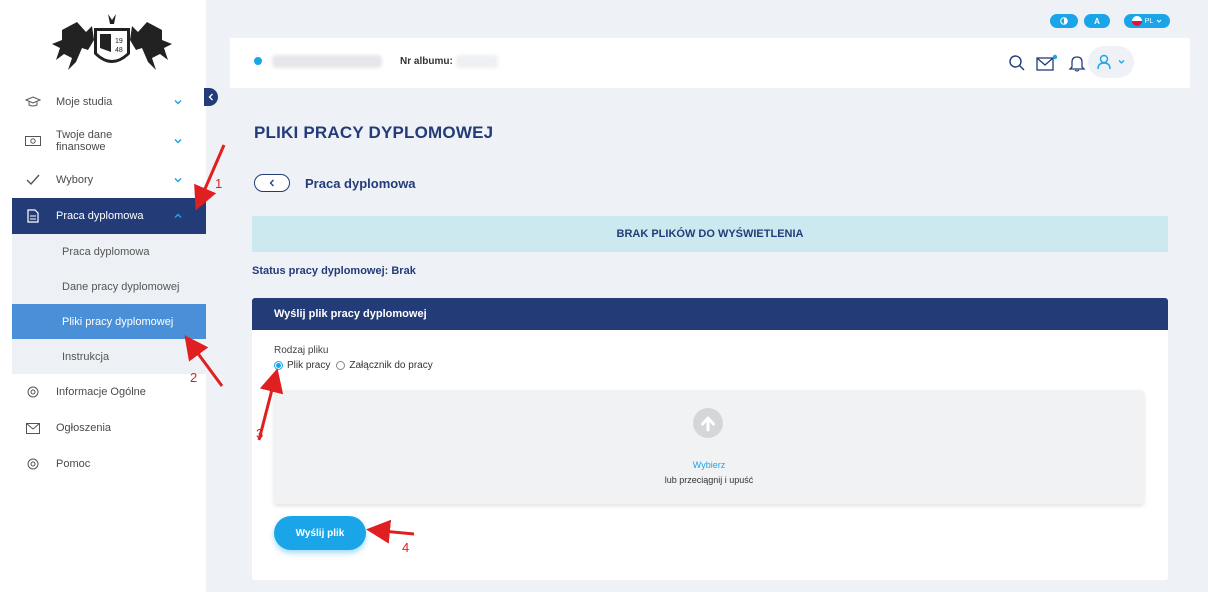 This screenshot has height=592, width=1208. I want to click on album-number-label: Nr albumu:, so click(426, 61).